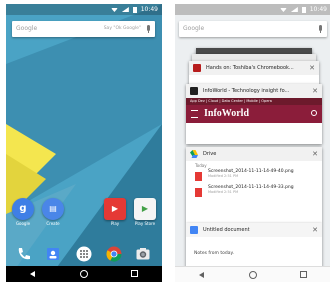 Image resolution: width=330 pixels, height=285 pixels. I want to click on search-hint: Say "Ok Google", so click(122, 28).